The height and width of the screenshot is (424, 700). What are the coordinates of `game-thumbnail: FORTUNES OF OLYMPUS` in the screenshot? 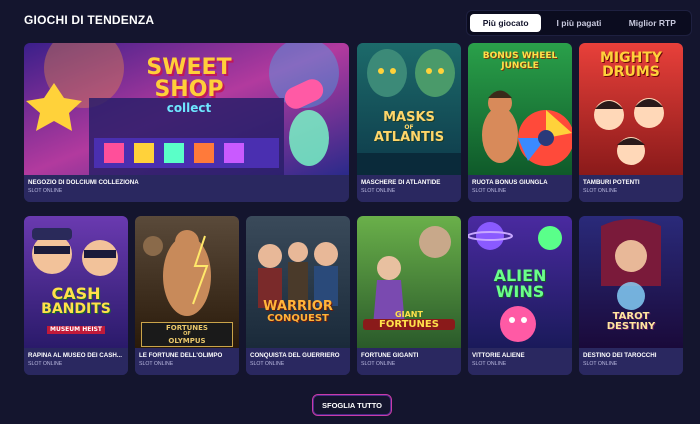 It's located at (187, 282).